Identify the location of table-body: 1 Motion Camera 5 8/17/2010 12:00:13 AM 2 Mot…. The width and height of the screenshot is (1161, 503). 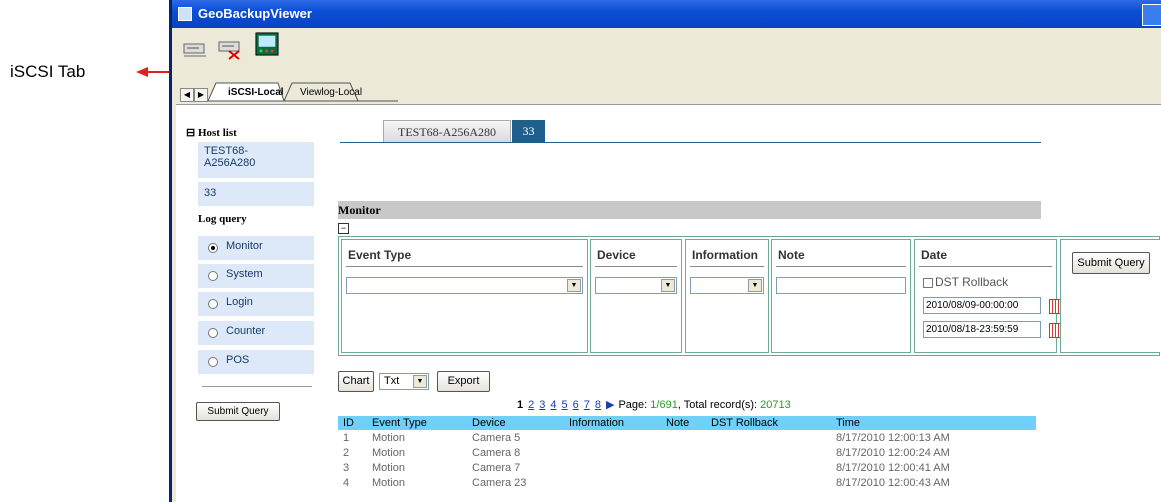
(687, 460).